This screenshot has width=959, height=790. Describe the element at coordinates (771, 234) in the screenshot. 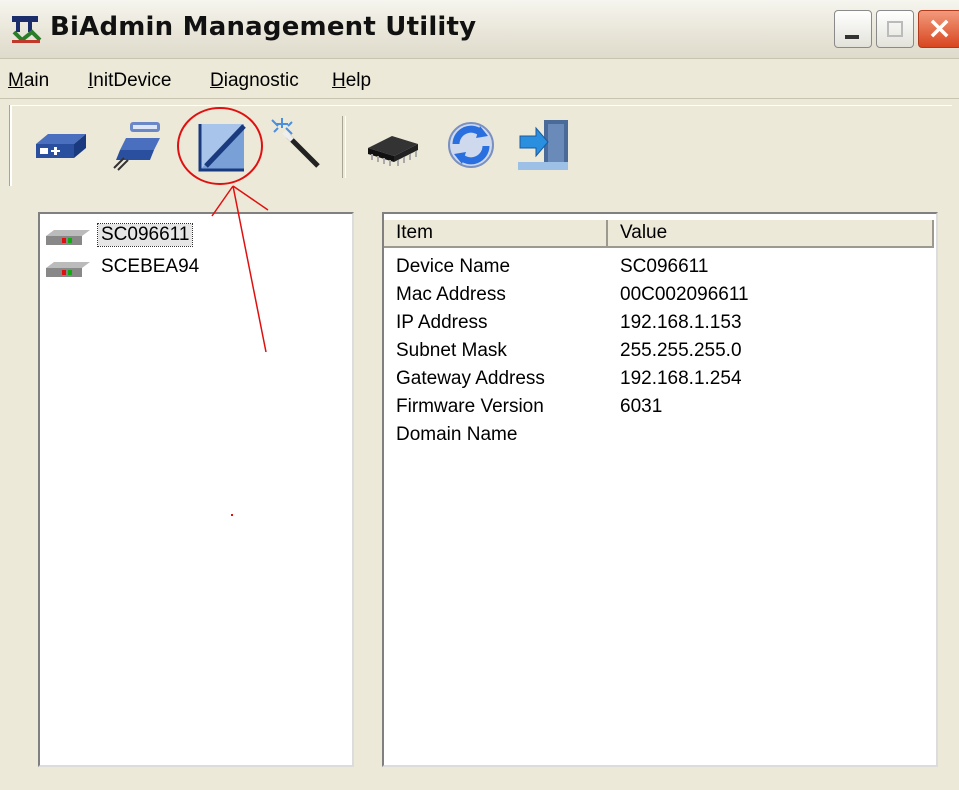

I see `column-header-value: Value` at that location.